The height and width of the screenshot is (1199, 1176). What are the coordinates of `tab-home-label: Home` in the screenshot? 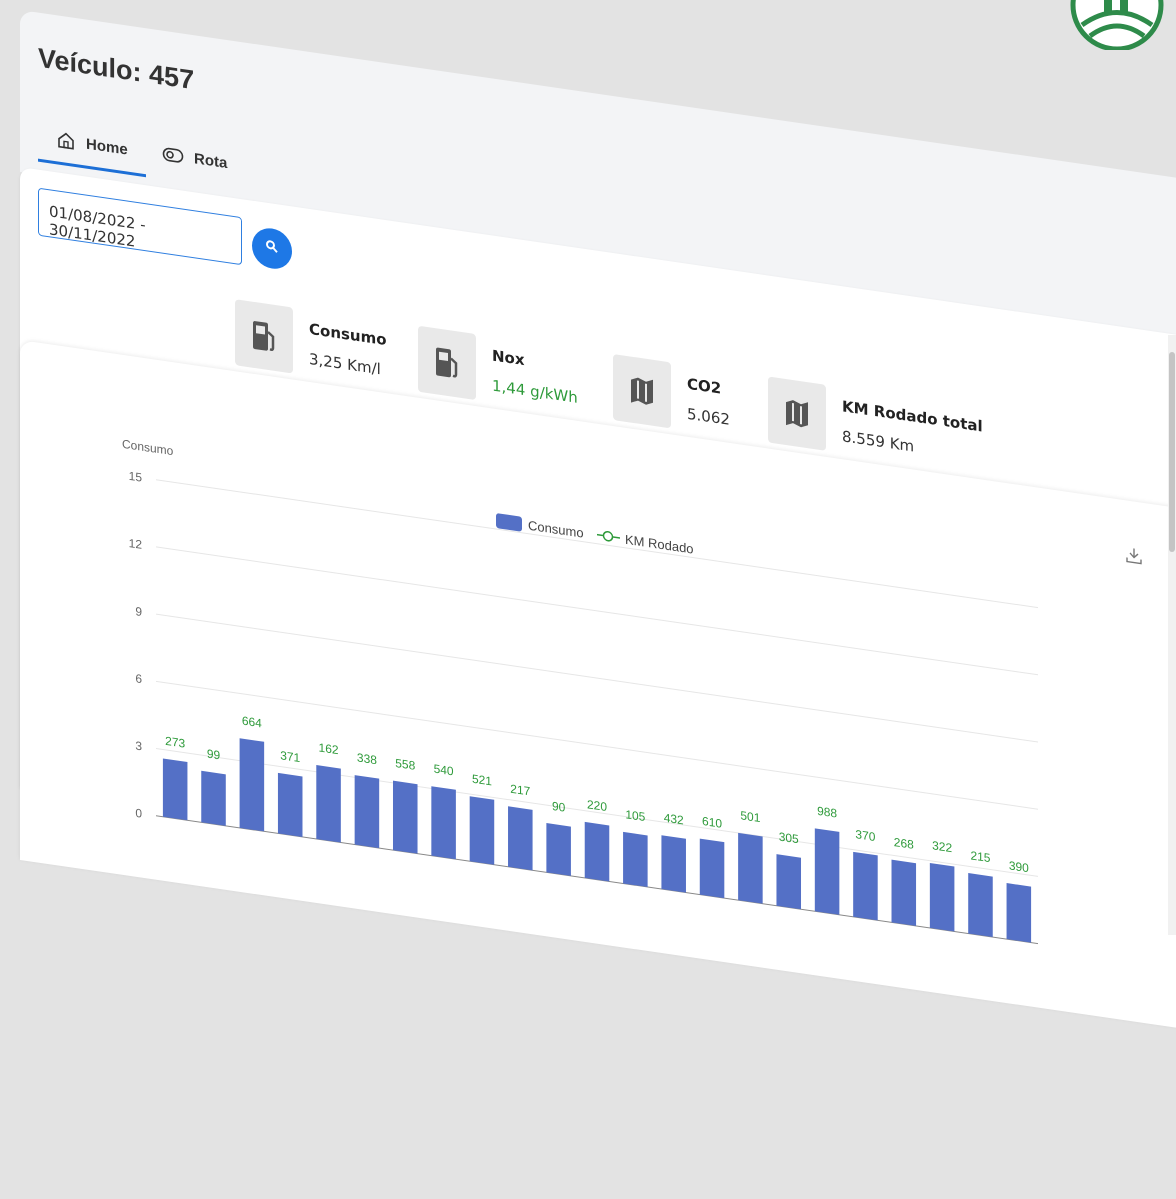 It's located at (107, 147).